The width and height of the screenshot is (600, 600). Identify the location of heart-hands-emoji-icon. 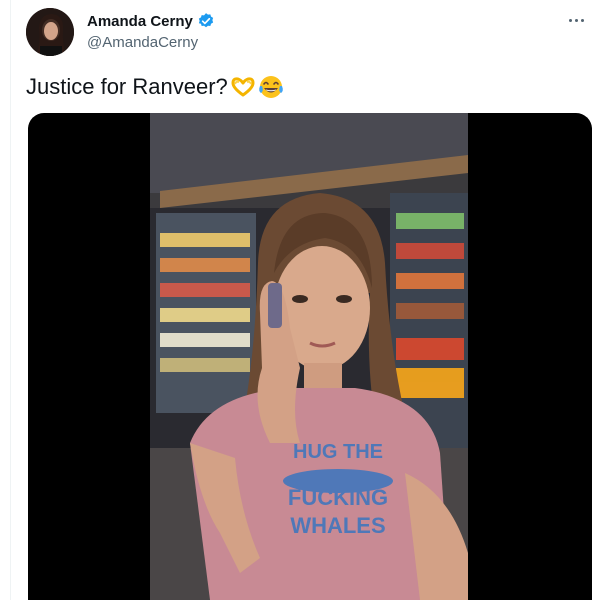
(243, 87).